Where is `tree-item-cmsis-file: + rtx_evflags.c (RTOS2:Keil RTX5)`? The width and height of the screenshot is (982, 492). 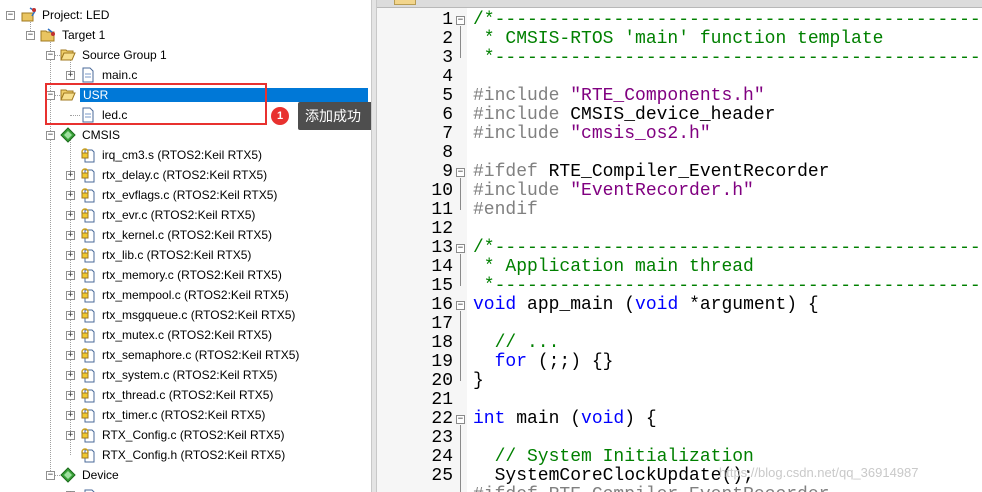 tree-item-cmsis-file: + rtx_evflags.c (RTOS2:Keil RTX5) is located at coordinates (185, 195).